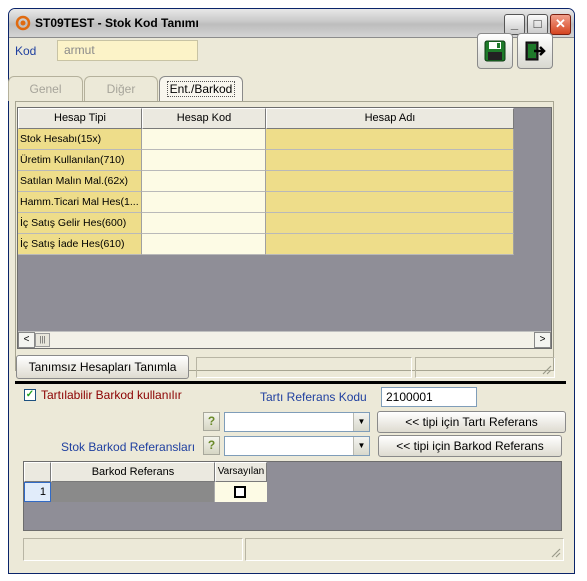 This screenshot has width=587, height=581. What do you see at coordinates (284, 339) in the screenshot?
I see `horizontal-scrollbar: < ||| >` at bounding box center [284, 339].